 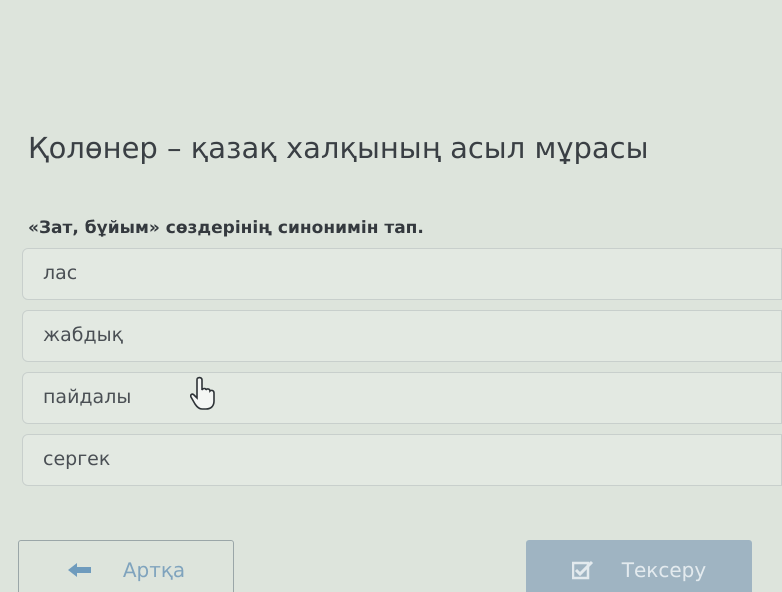 What do you see at coordinates (402, 460) in the screenshot?
I see `answer-option: сергек` at bounding box center [402, 460].